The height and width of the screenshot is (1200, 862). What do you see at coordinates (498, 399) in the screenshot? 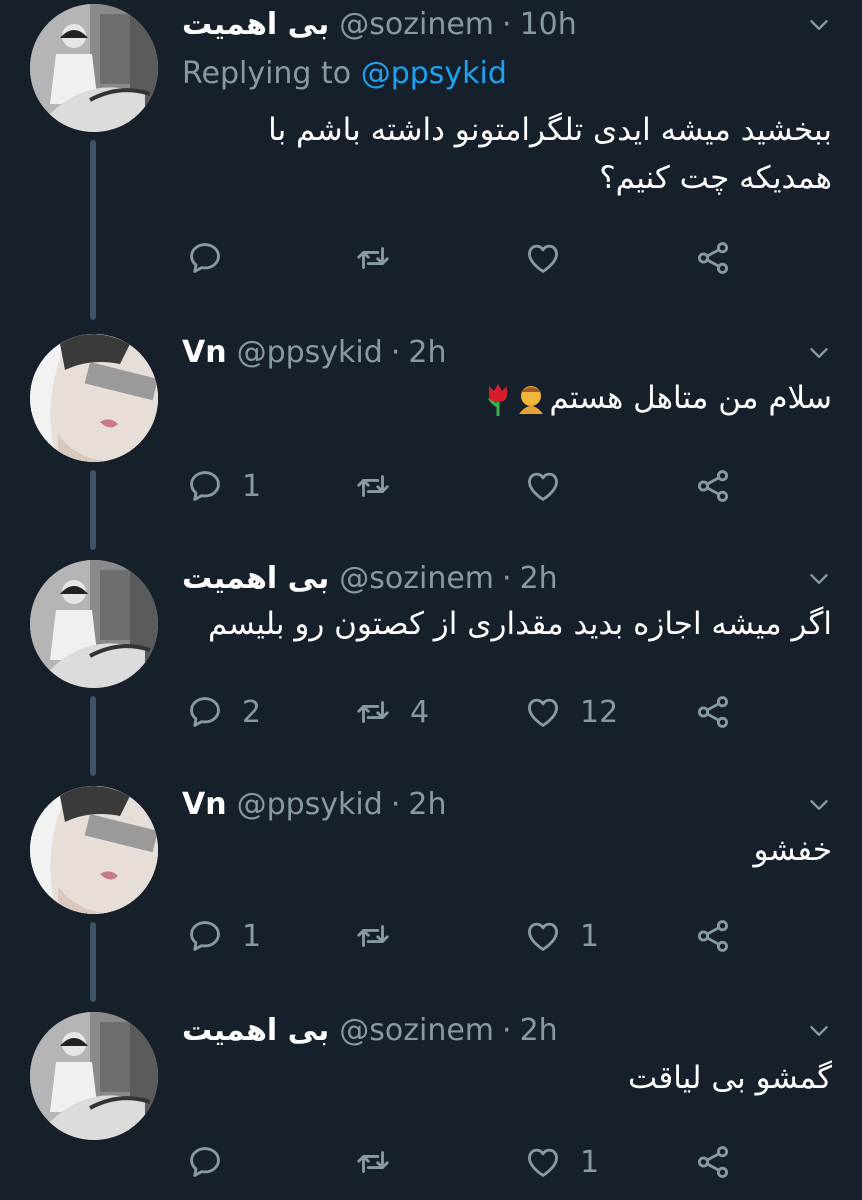
I see `tulip-emoji` at bounding box center [498, 399].